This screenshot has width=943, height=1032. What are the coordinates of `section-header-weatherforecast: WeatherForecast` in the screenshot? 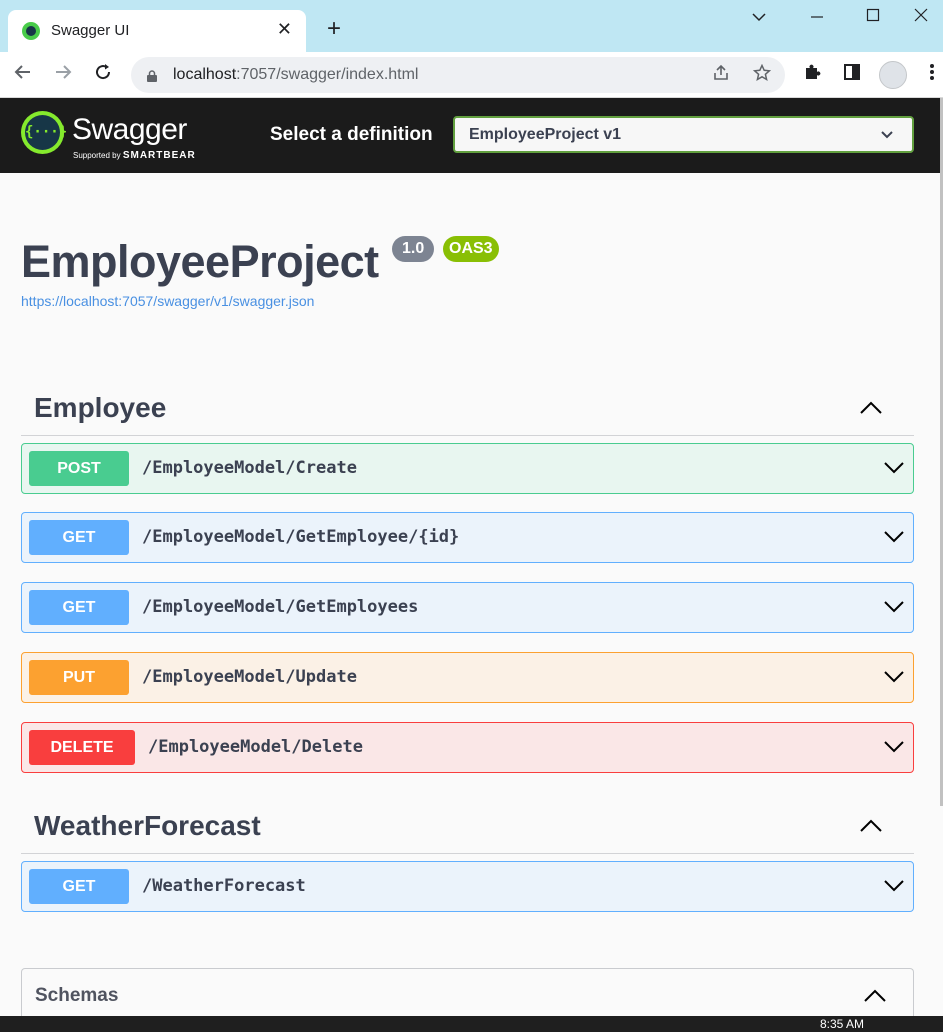 It's located at (467, 826).